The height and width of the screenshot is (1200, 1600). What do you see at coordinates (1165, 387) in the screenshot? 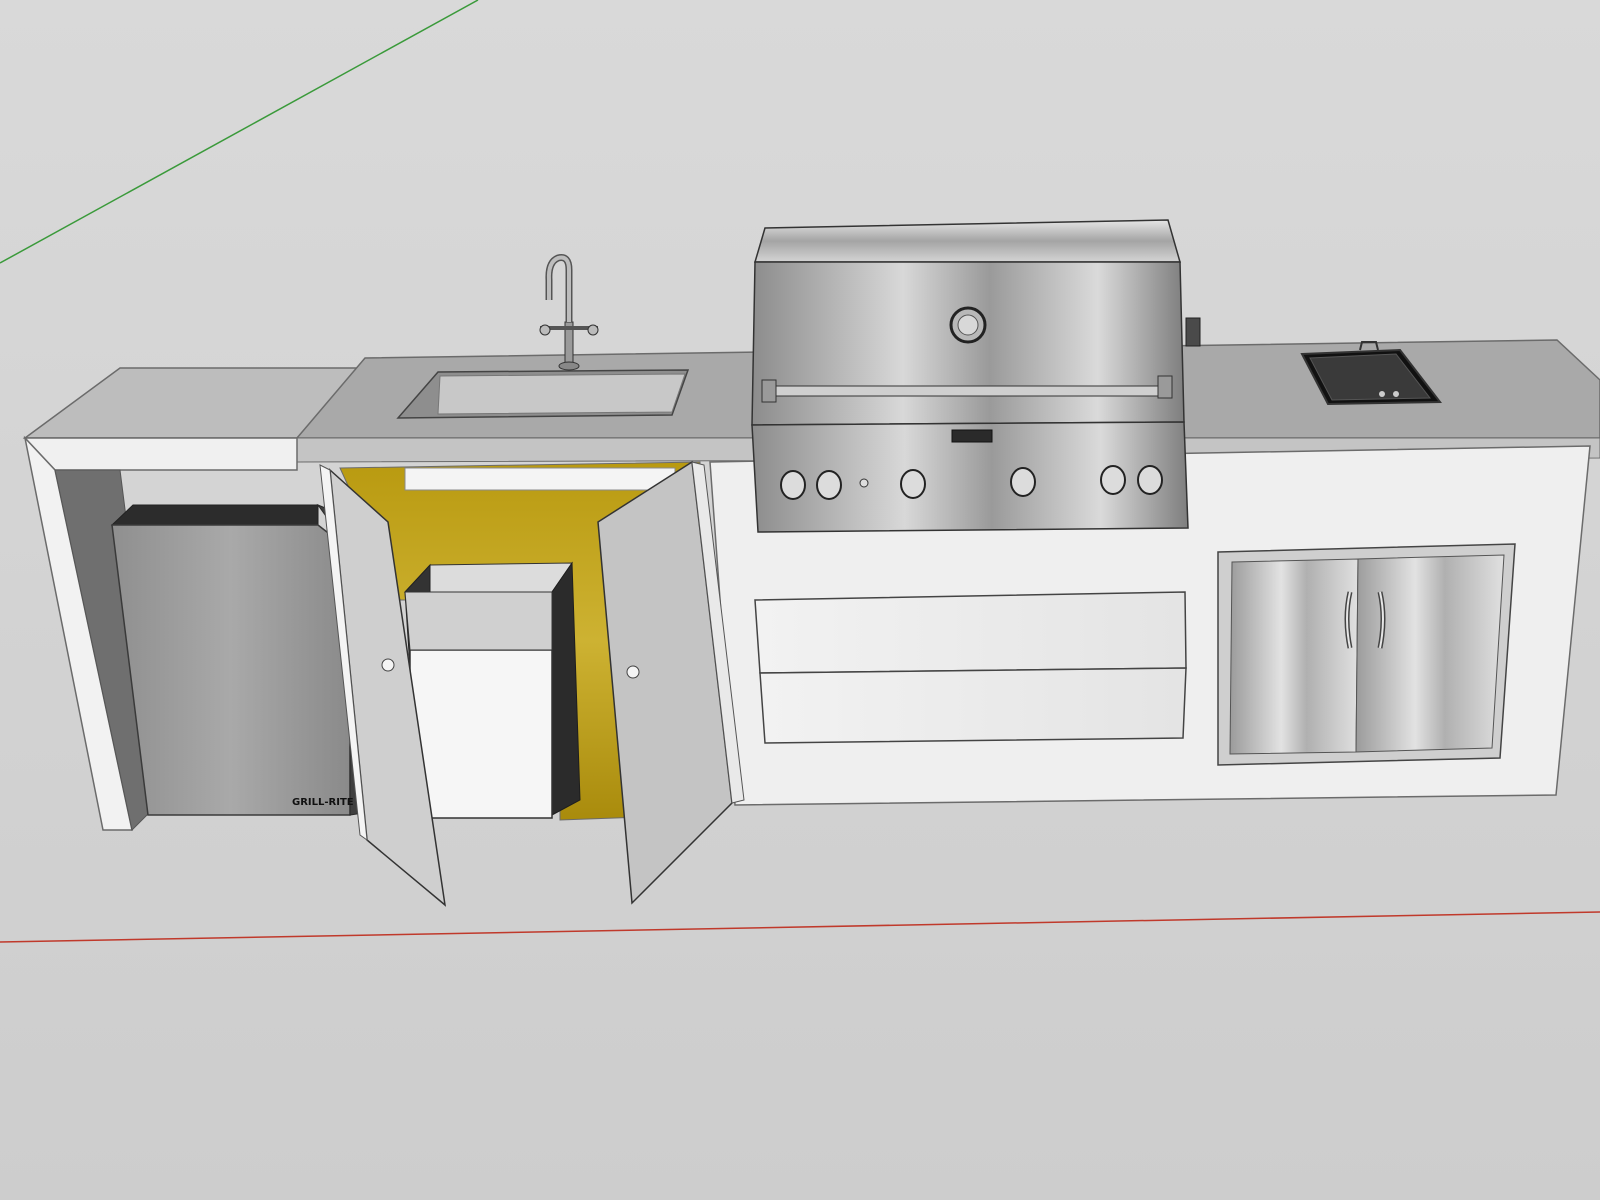
I see `grill-handle-right-mount` at bounding box center [1165, 387].